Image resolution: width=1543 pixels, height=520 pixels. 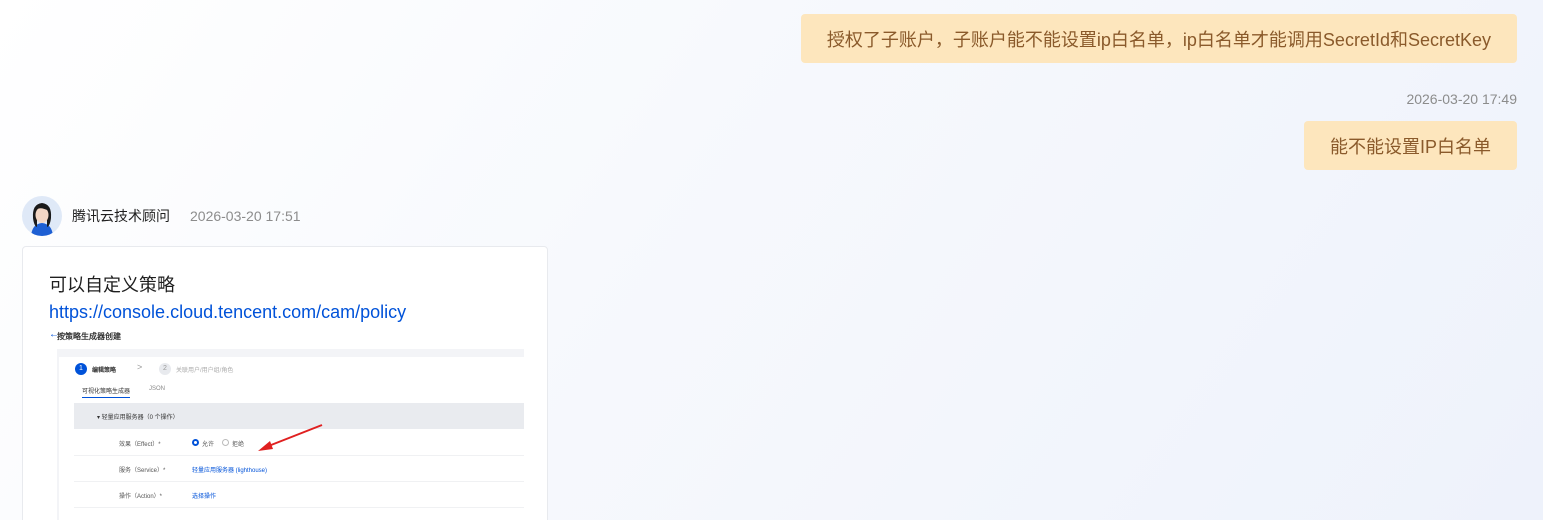 I want to click on deny-label: 拒绝, so click(x=238, y=445).